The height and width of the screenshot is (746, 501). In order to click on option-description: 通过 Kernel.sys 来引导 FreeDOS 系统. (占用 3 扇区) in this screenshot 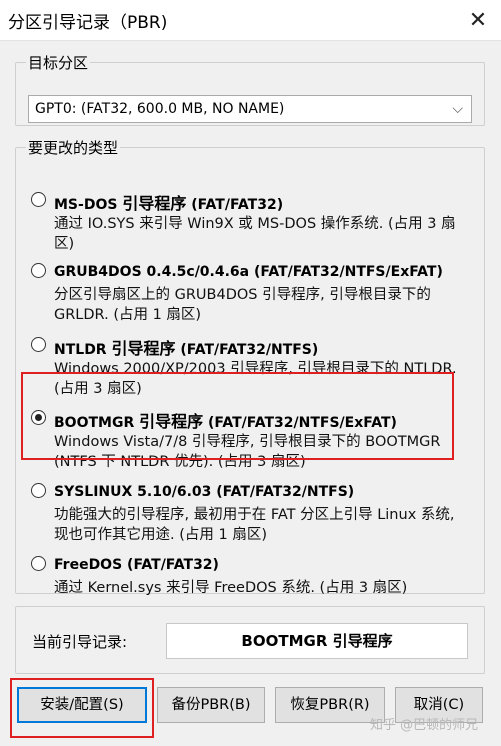, I will do `click(231, 588)`.